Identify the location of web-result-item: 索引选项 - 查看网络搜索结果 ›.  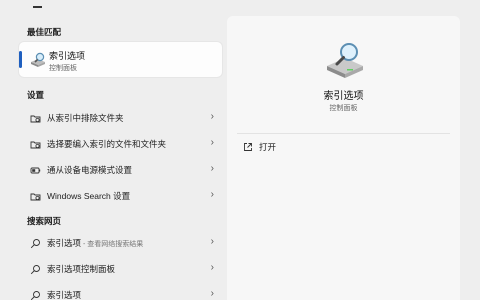
(120, 243).